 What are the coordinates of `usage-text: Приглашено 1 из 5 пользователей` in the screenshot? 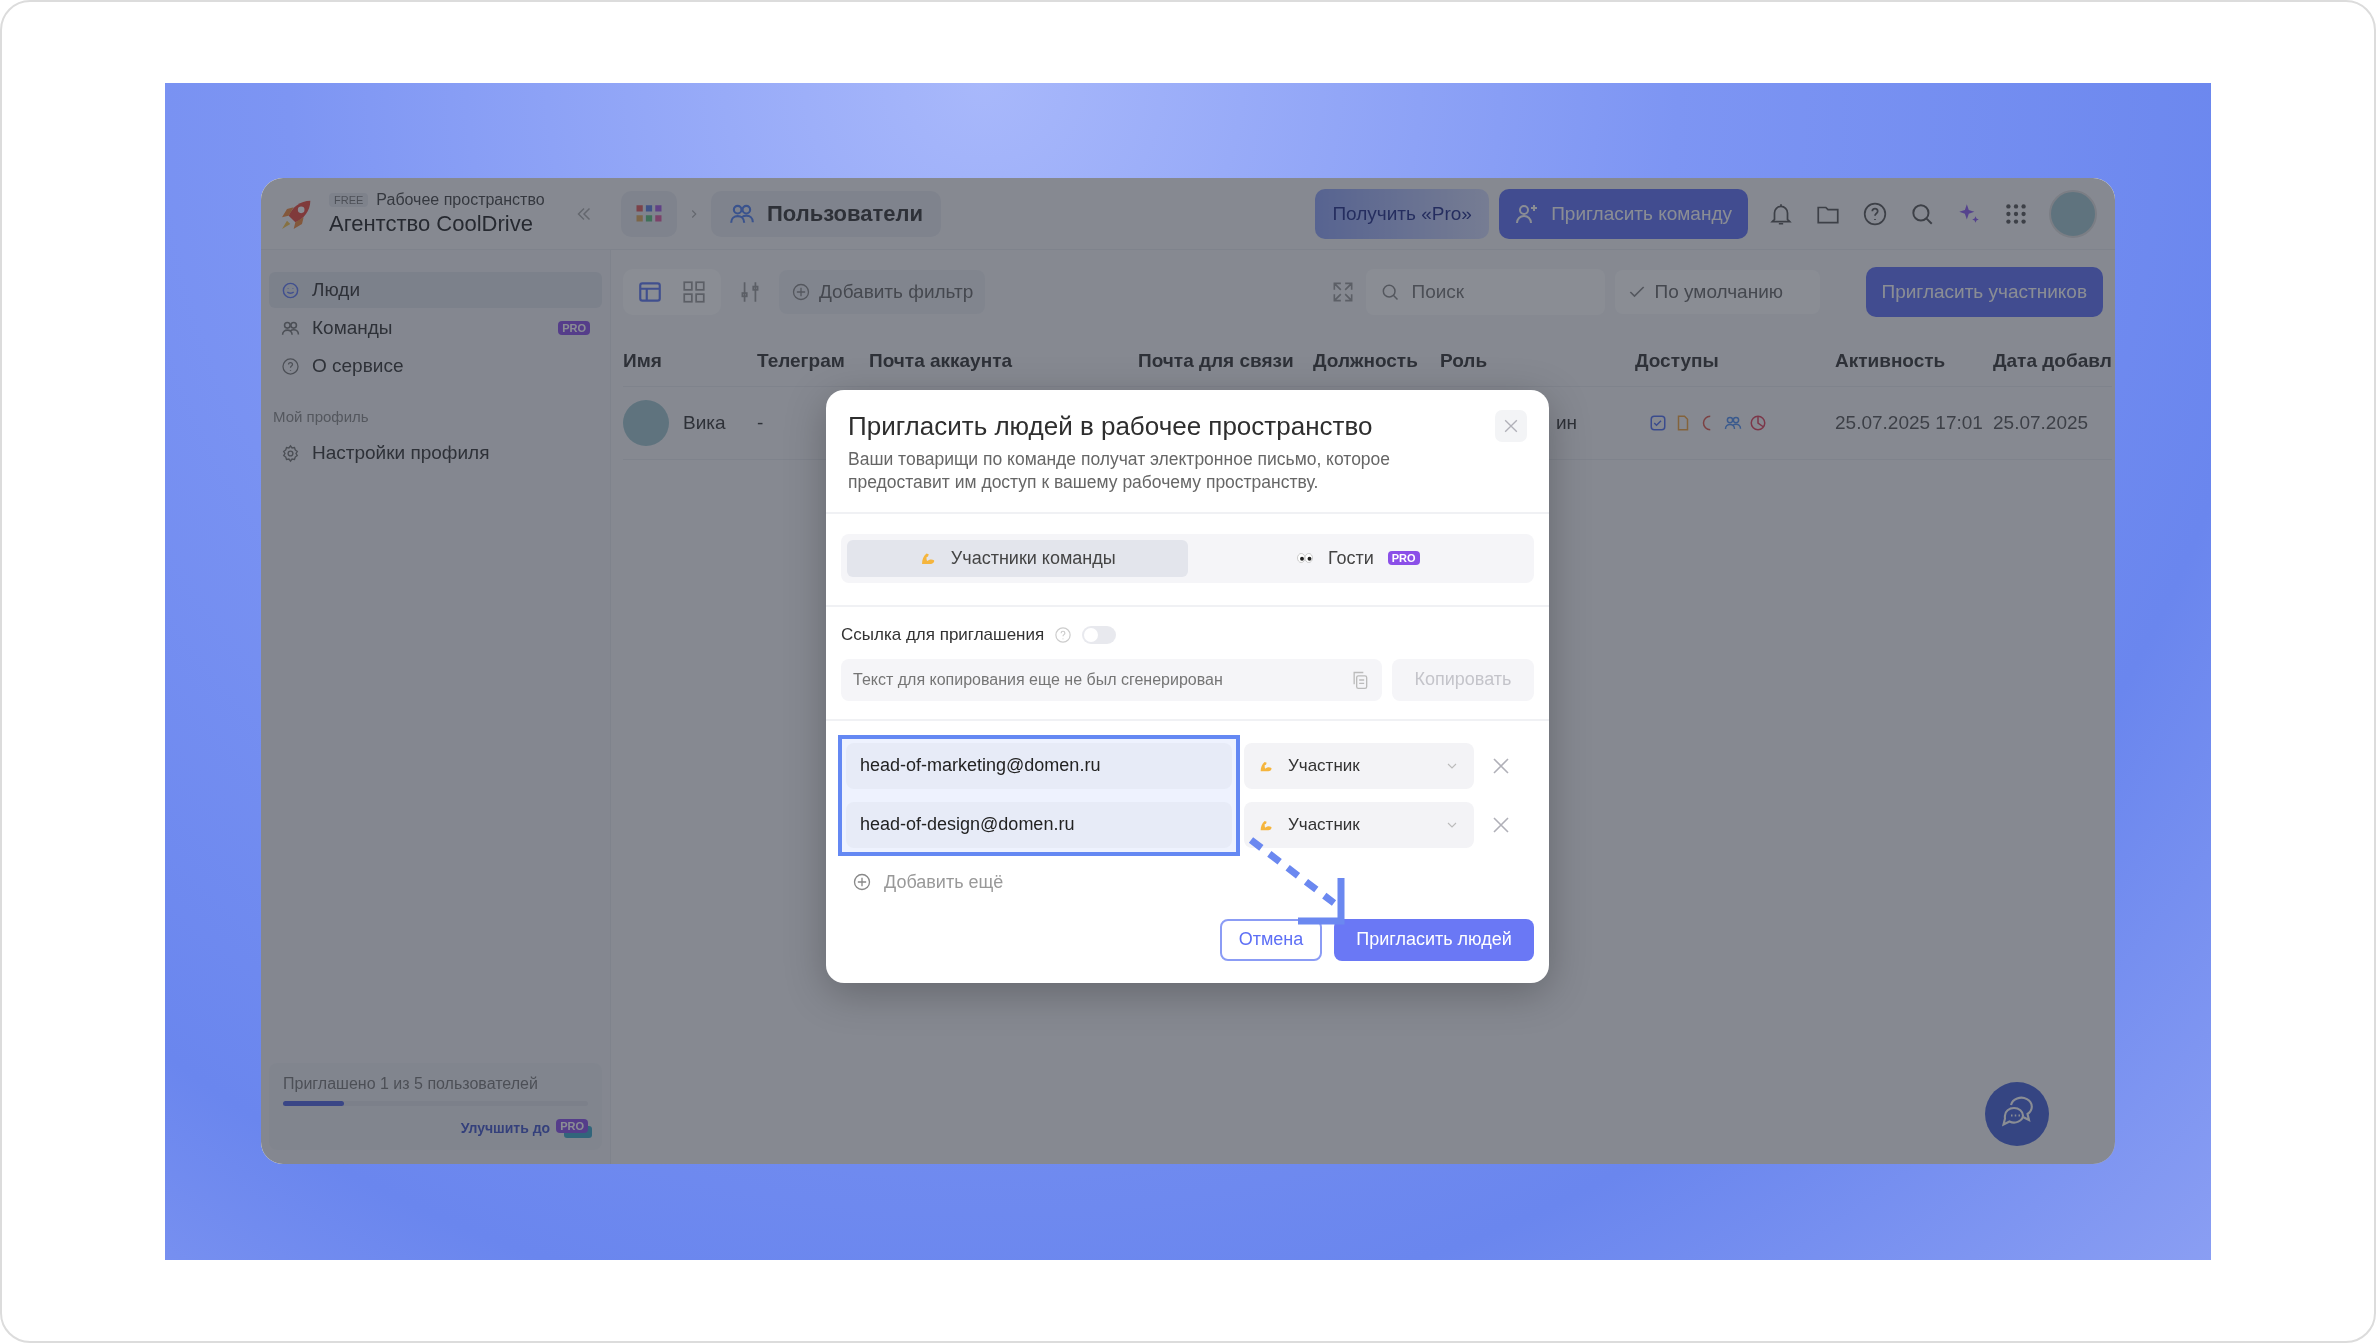 It's located at (411, 1084).